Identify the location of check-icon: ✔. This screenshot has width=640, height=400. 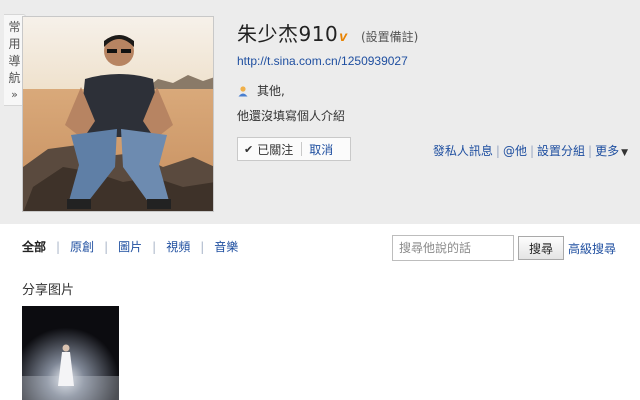
(249, 149).